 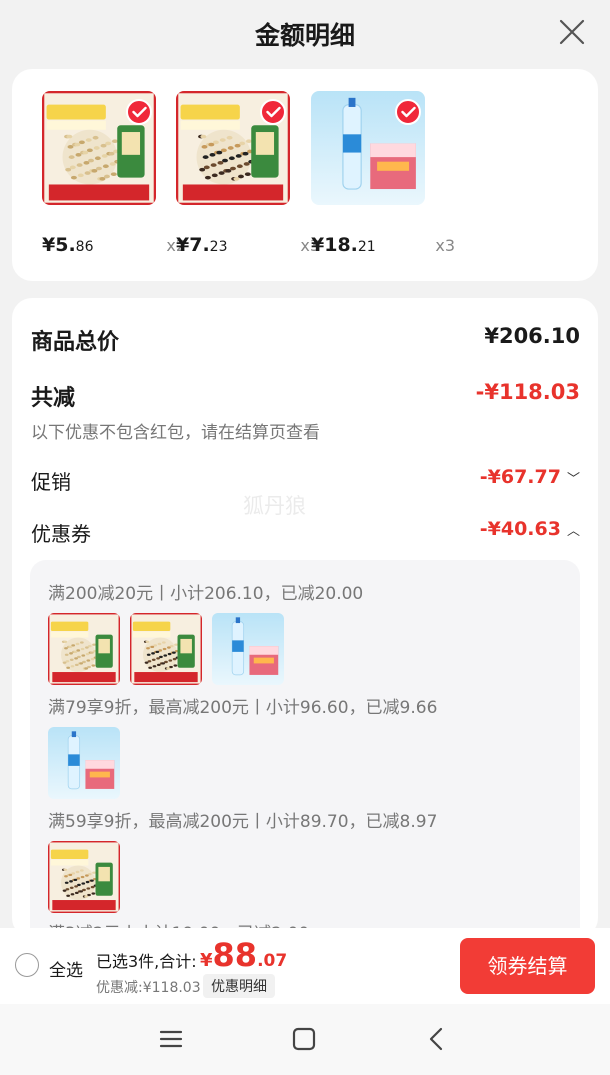 What do you see at coordinates (51, 482) in the screenshot?
I see `promo-label: 促销` at bounding box center [51, 482].